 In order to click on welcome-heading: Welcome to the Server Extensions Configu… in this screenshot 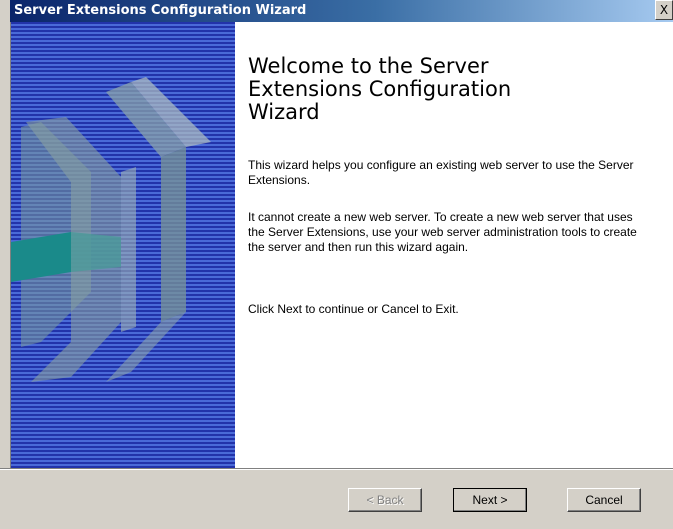, I will do `click(380, 89)`.